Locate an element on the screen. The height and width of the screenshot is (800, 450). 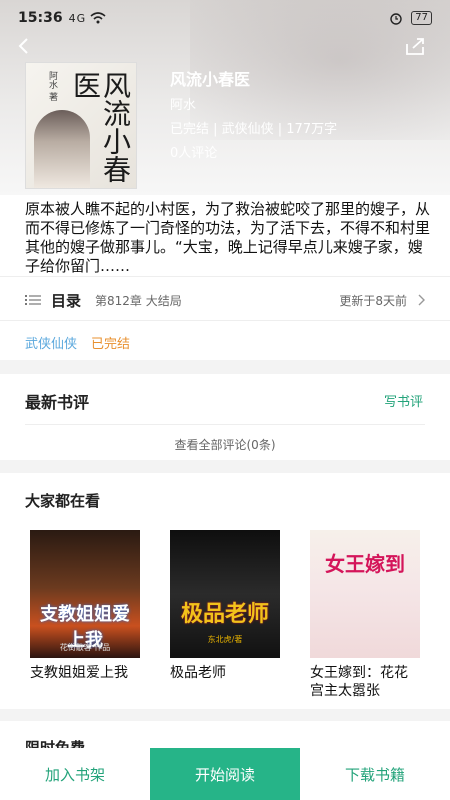
comment-count: 0人评论 is located at coordinates (194, 153).